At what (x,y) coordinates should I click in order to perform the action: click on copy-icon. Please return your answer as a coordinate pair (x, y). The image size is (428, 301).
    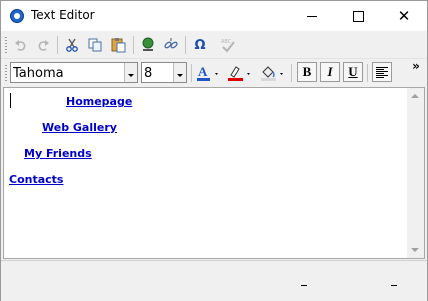
    Looking at the image, I should click on (95, 45).